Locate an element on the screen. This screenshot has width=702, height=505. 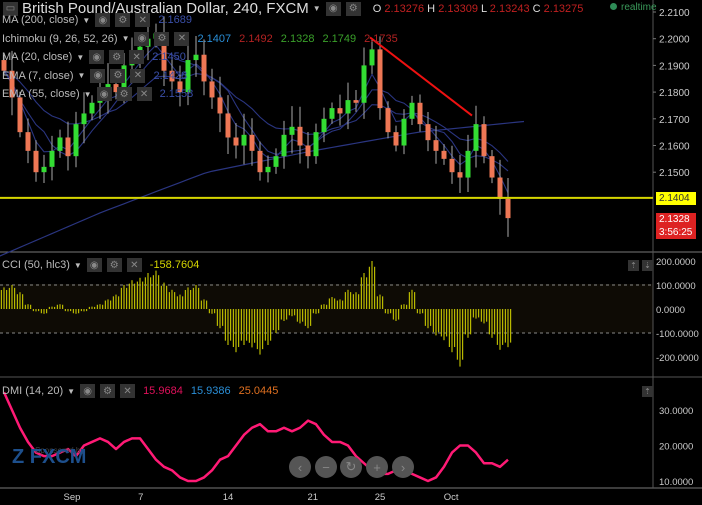
reset-button: ↻ is located at coordinates (351, 467).